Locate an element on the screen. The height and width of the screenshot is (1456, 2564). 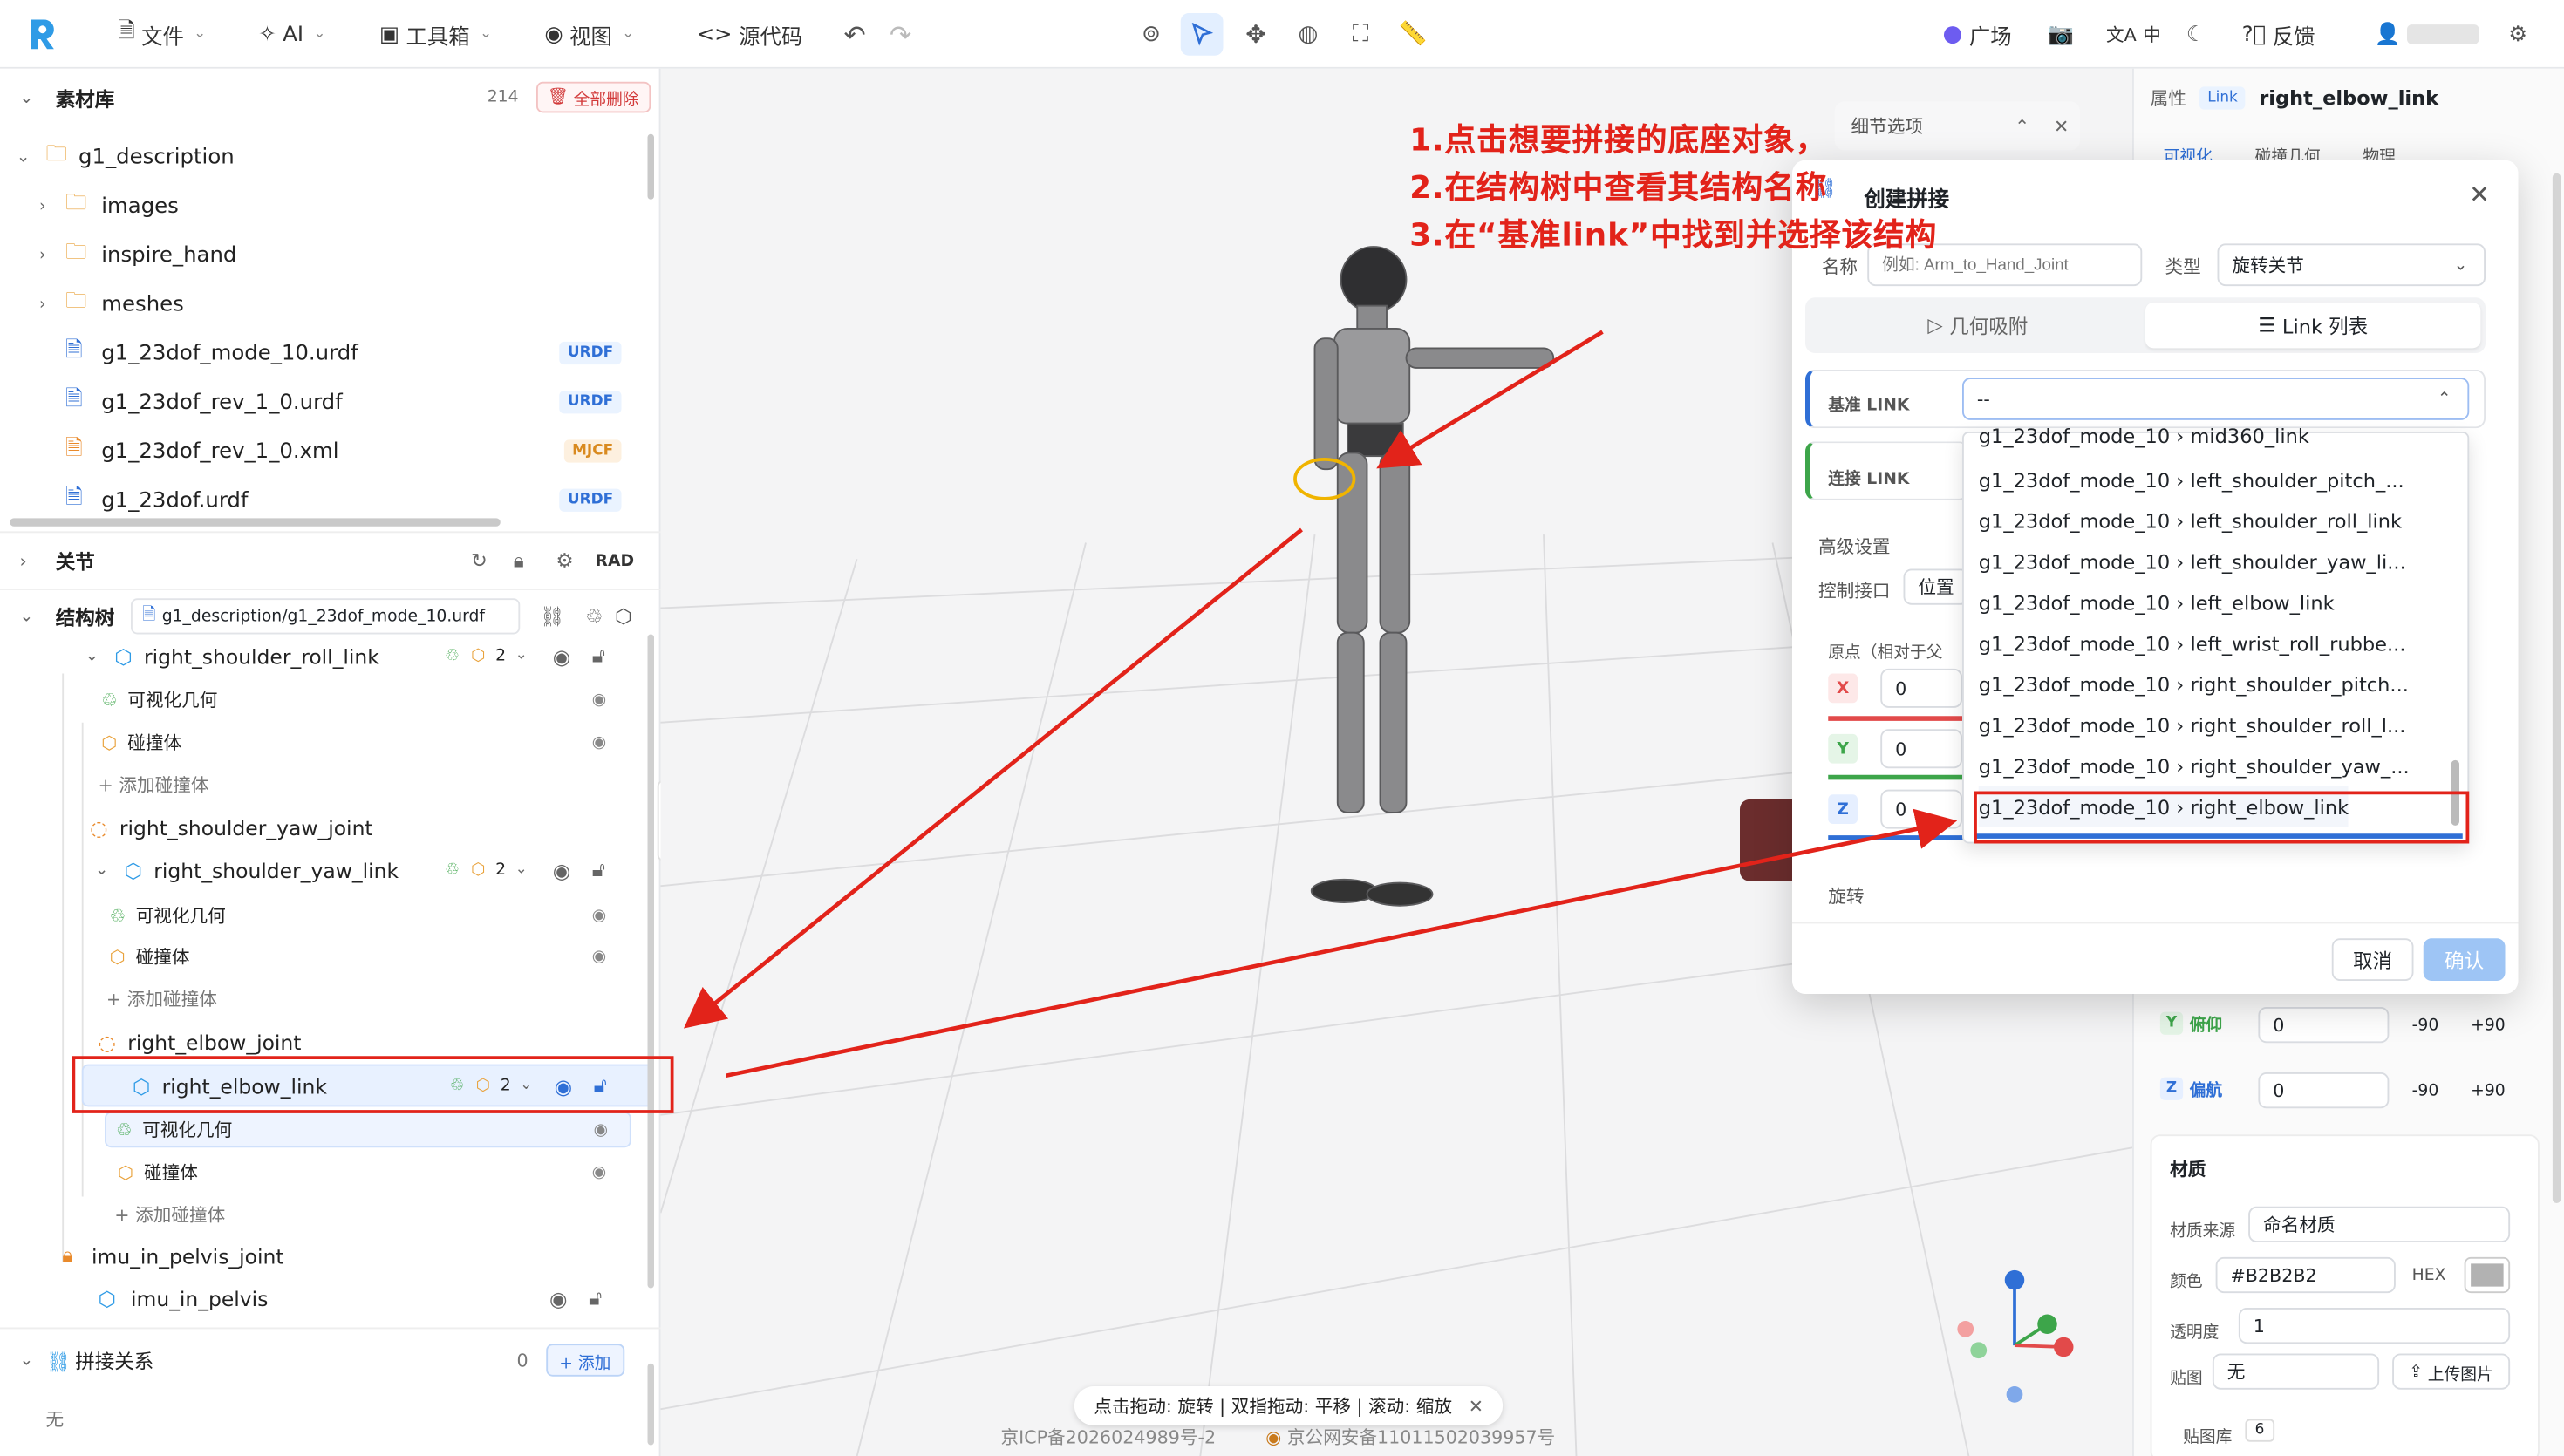
delete-all-button: 🗑 全部删除 is located at coordinates (593, 97).